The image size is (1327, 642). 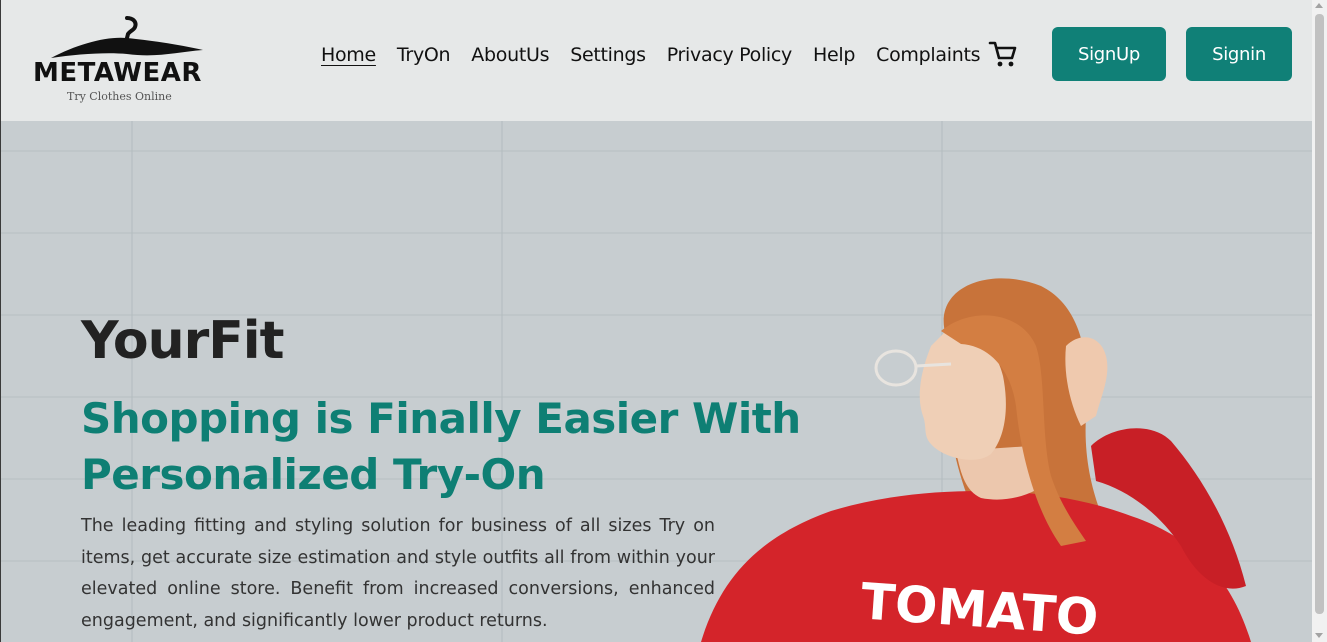 What do you see at coordinates (928, 55) in the screenshot?
I see `nav-item-complaints: Complaints` at bounding box center [928, 55].